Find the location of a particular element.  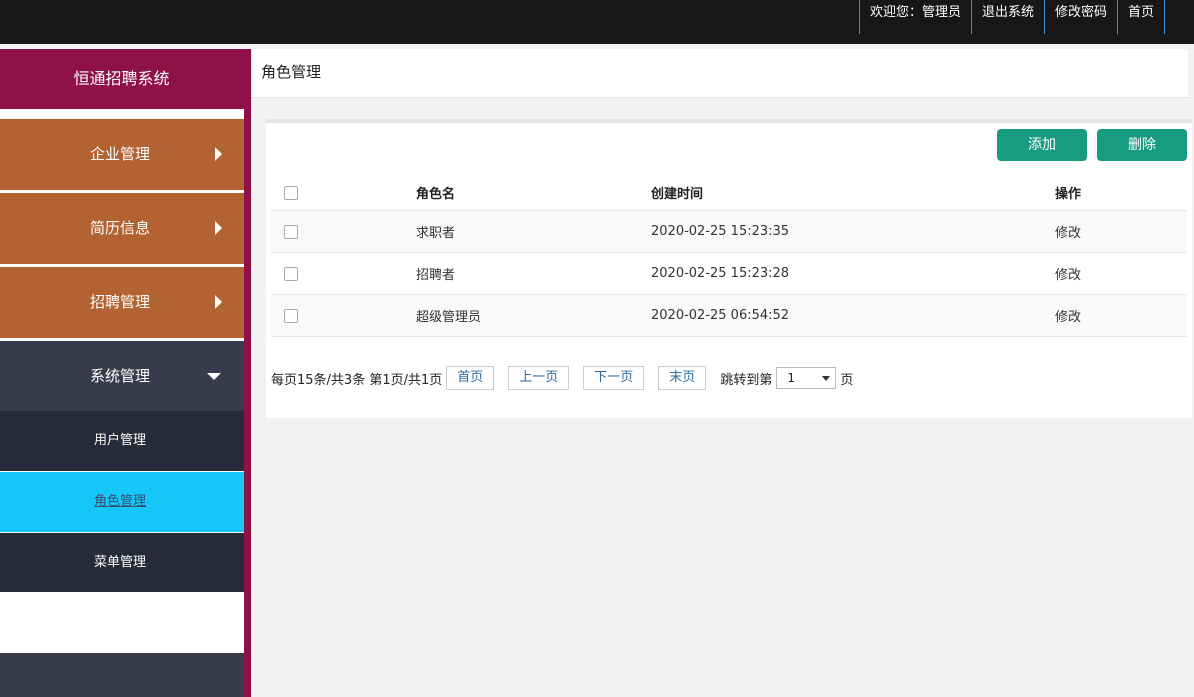

add-button: 添加 is located at coordinates (1042, 145).